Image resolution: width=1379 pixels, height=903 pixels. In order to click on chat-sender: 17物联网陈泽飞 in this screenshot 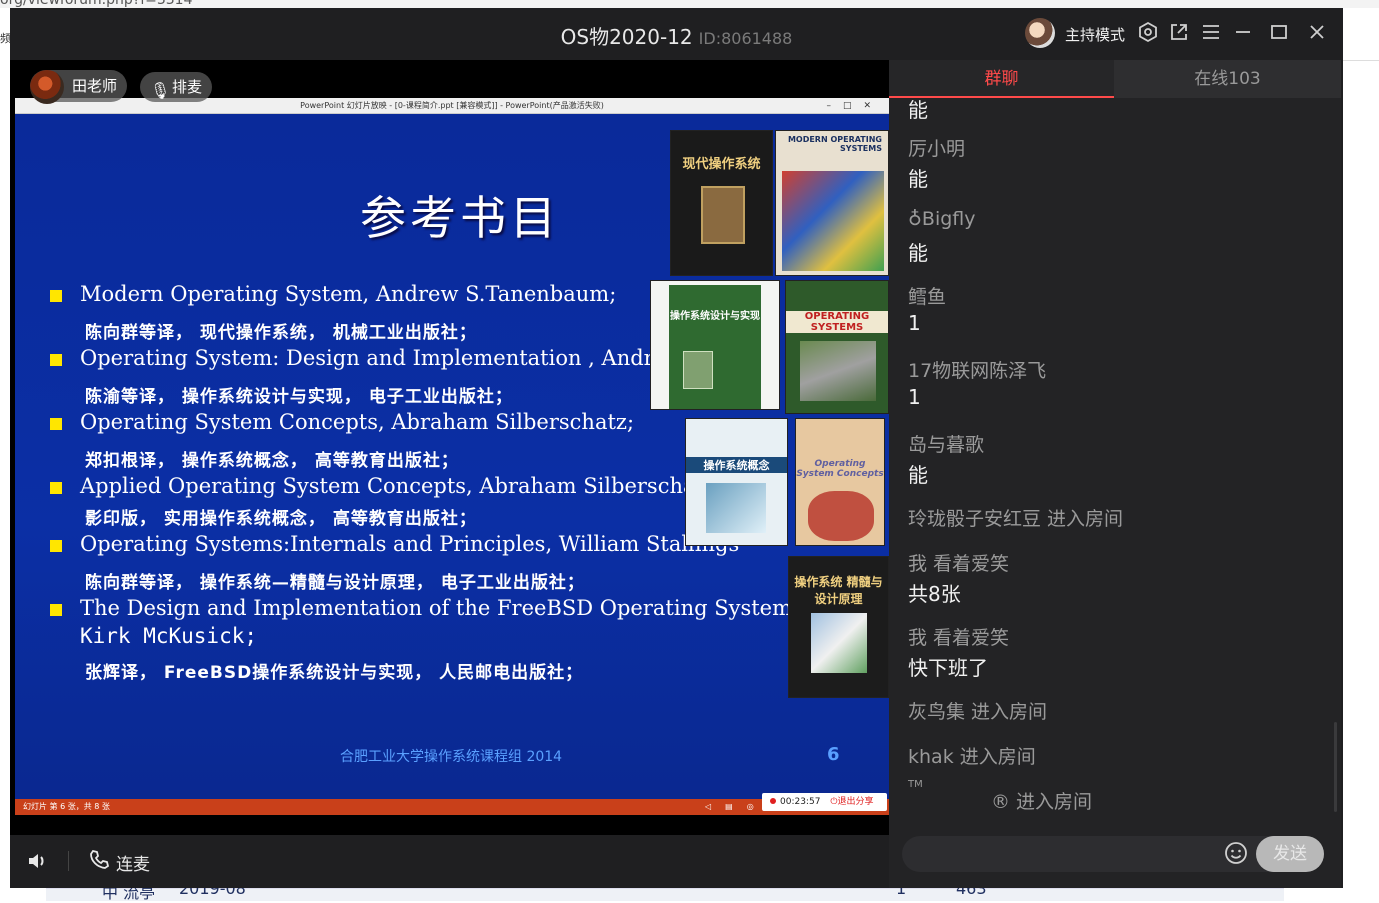, I will do `click(977, 371)`.